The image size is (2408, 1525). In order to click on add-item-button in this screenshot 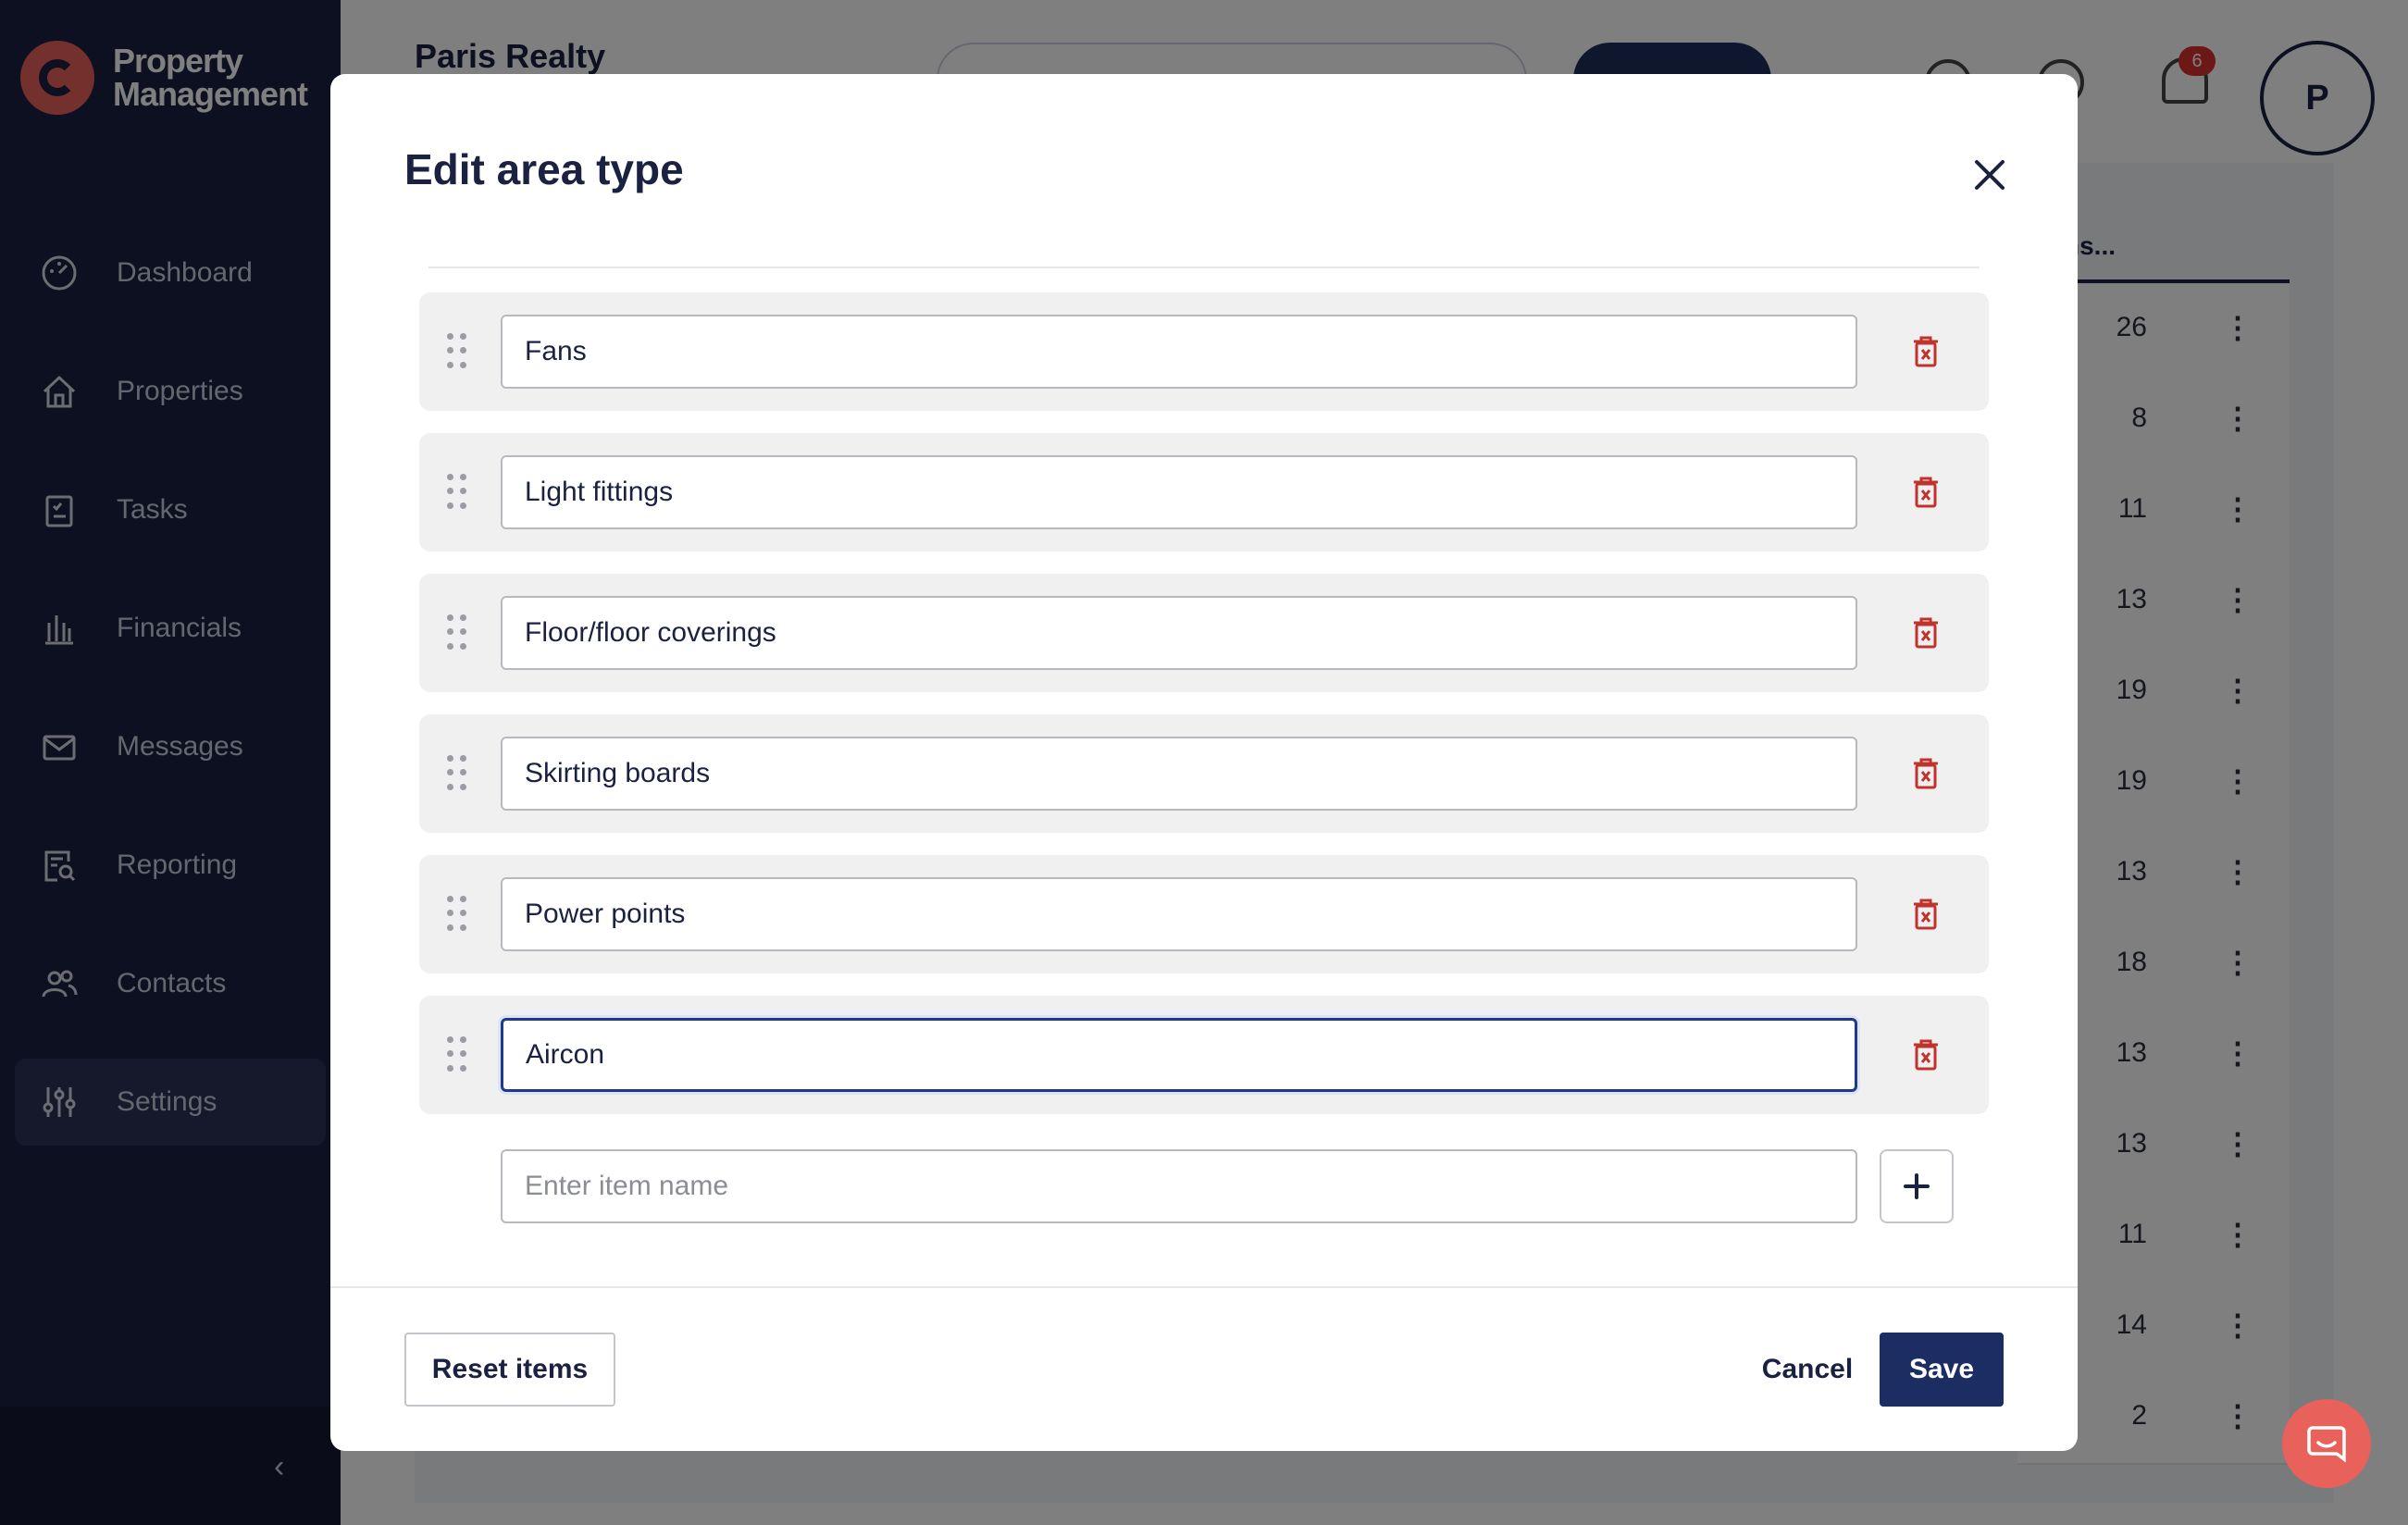, I will do `click(1917, 1186)`.